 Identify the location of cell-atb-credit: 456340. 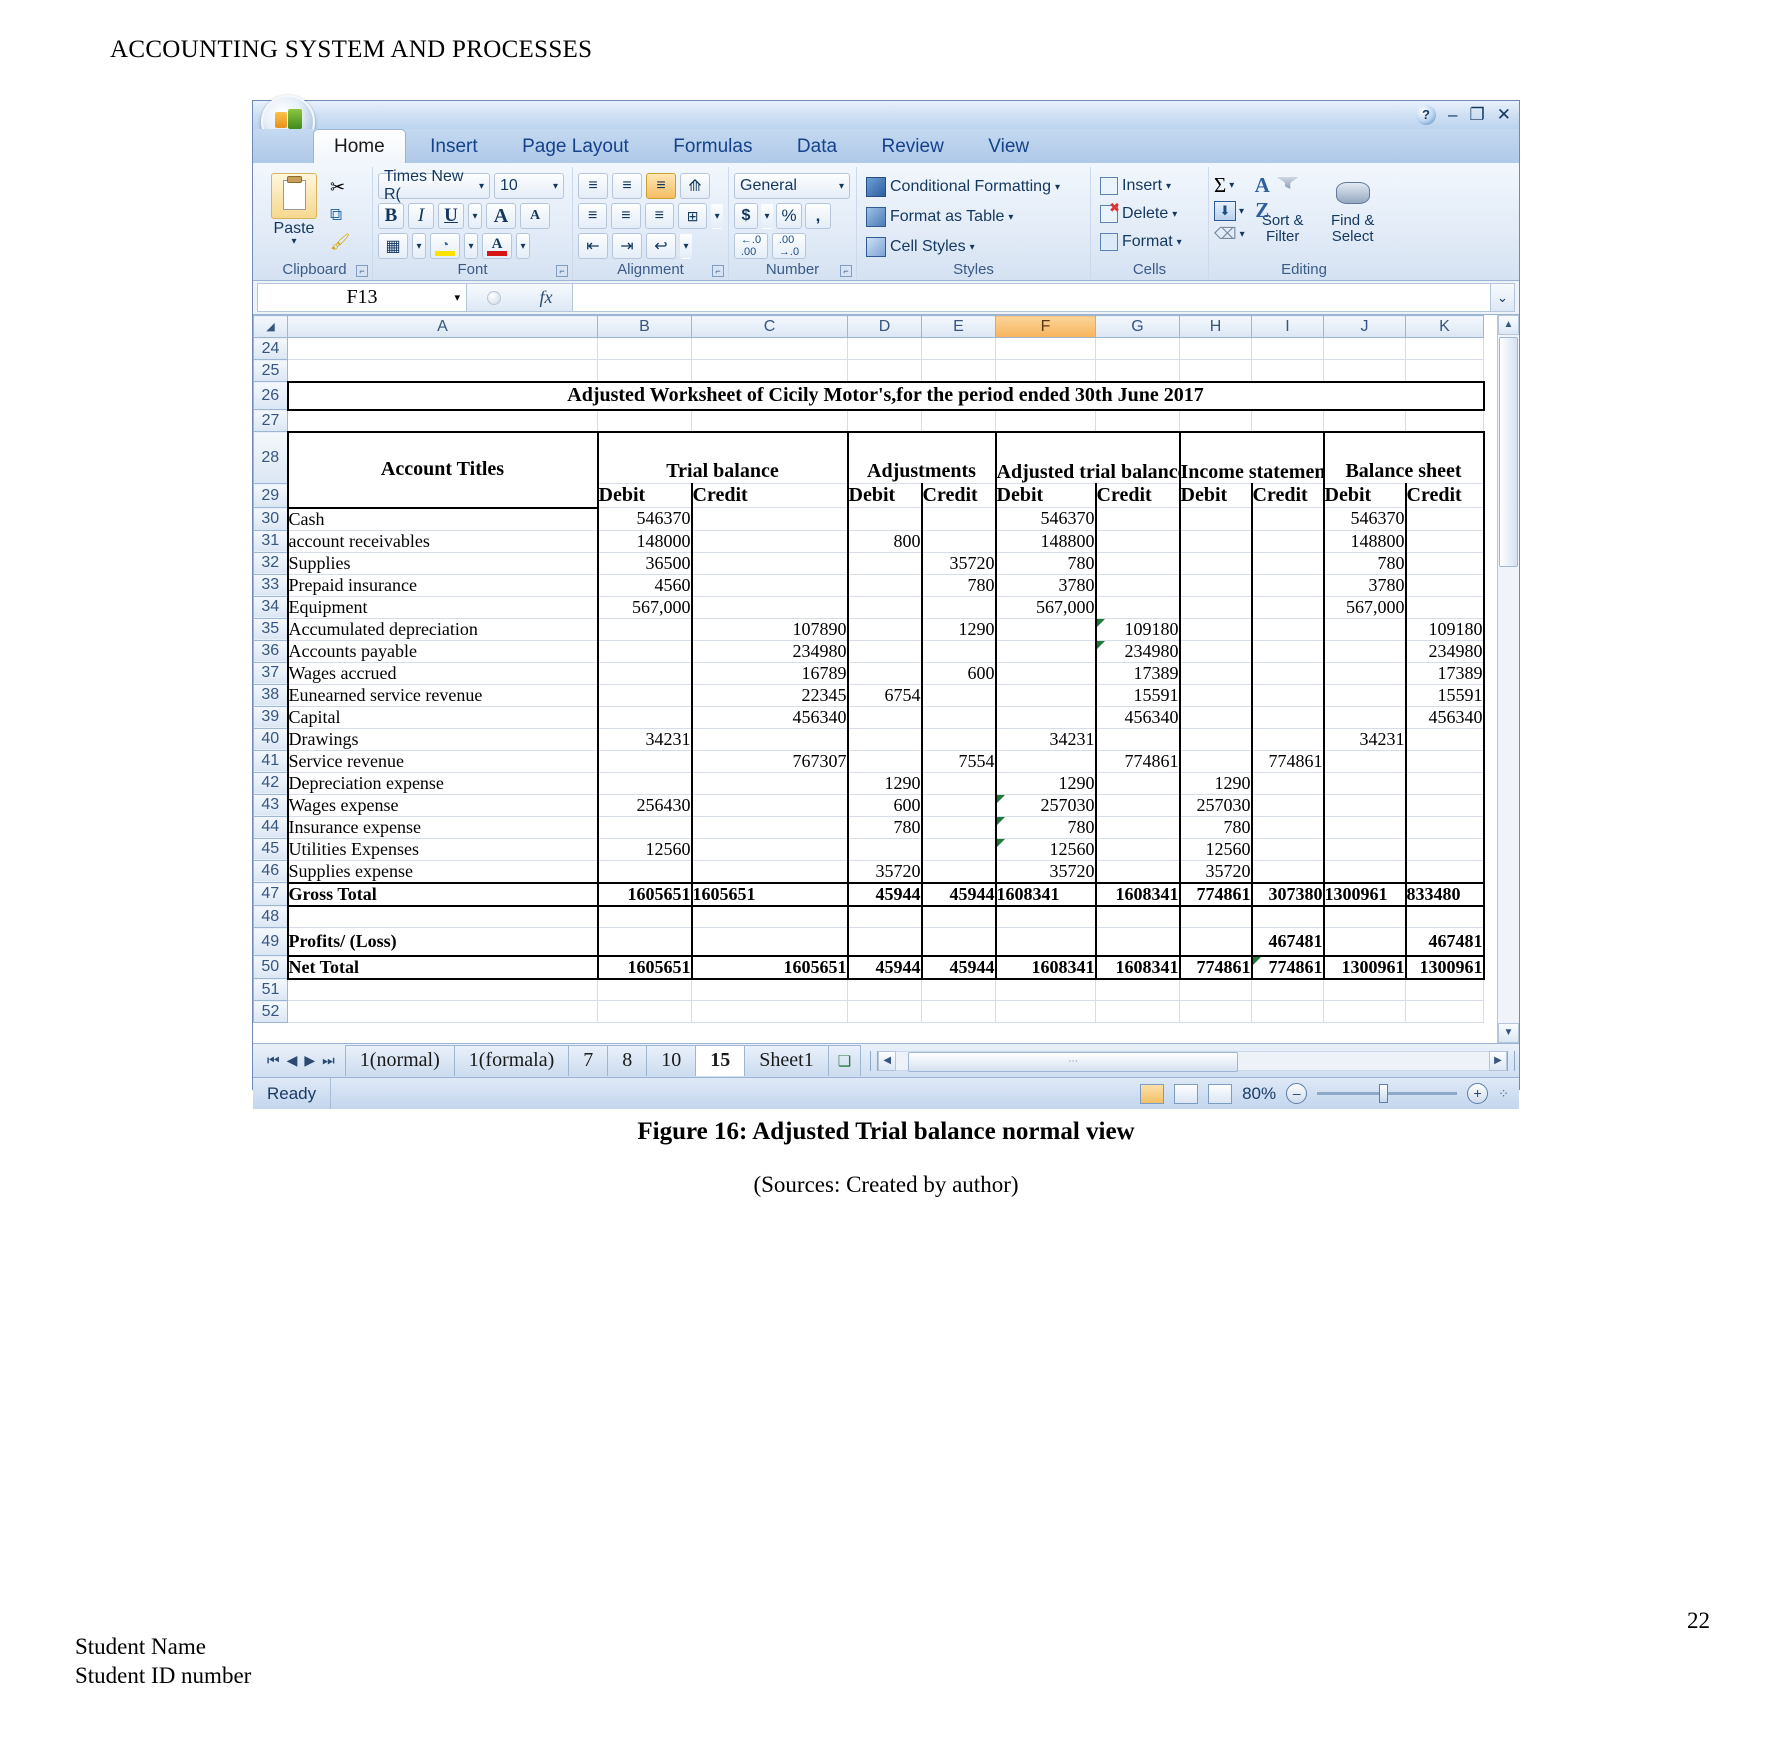
(1137, 717).